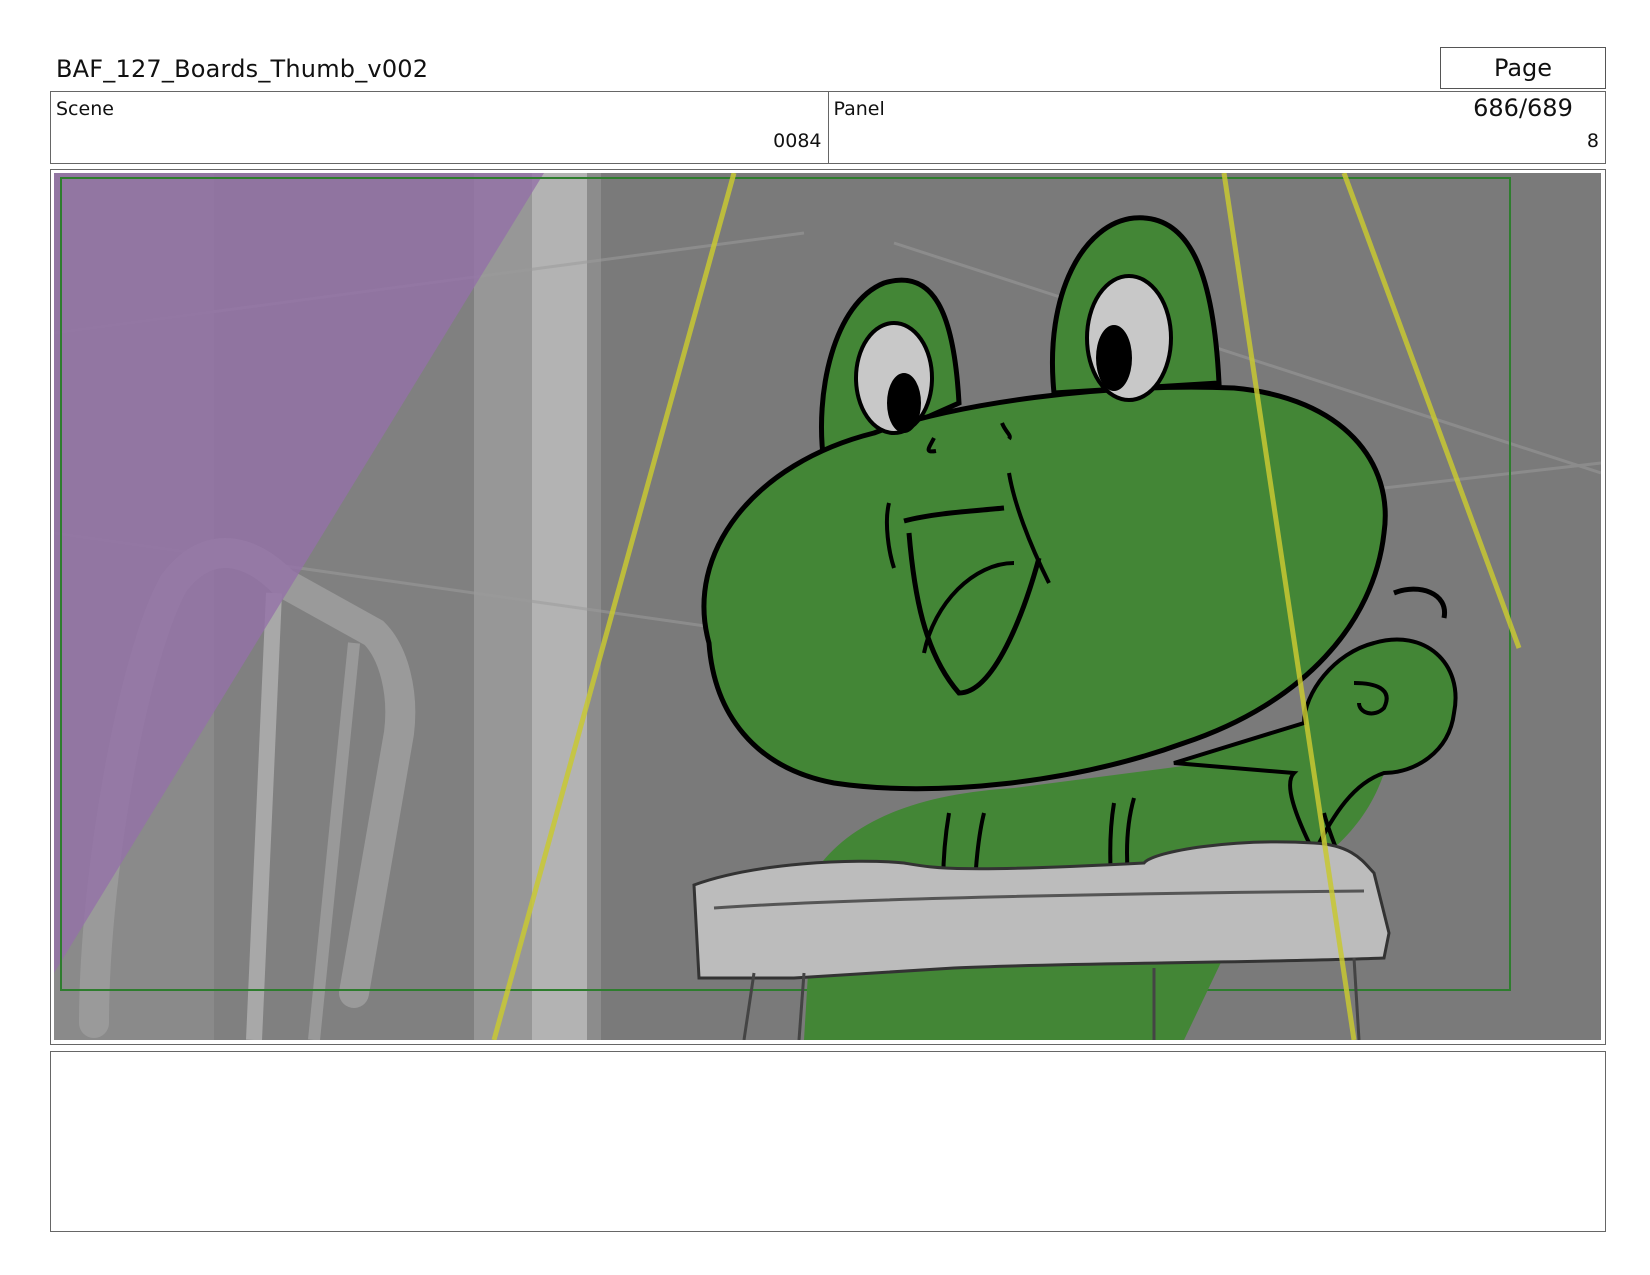 This screenshot has height=1275, width=1650. What do you see at coordinates (904, 403) in the screenshot?
I see `left-pupil` at bounding box center [904, 403].